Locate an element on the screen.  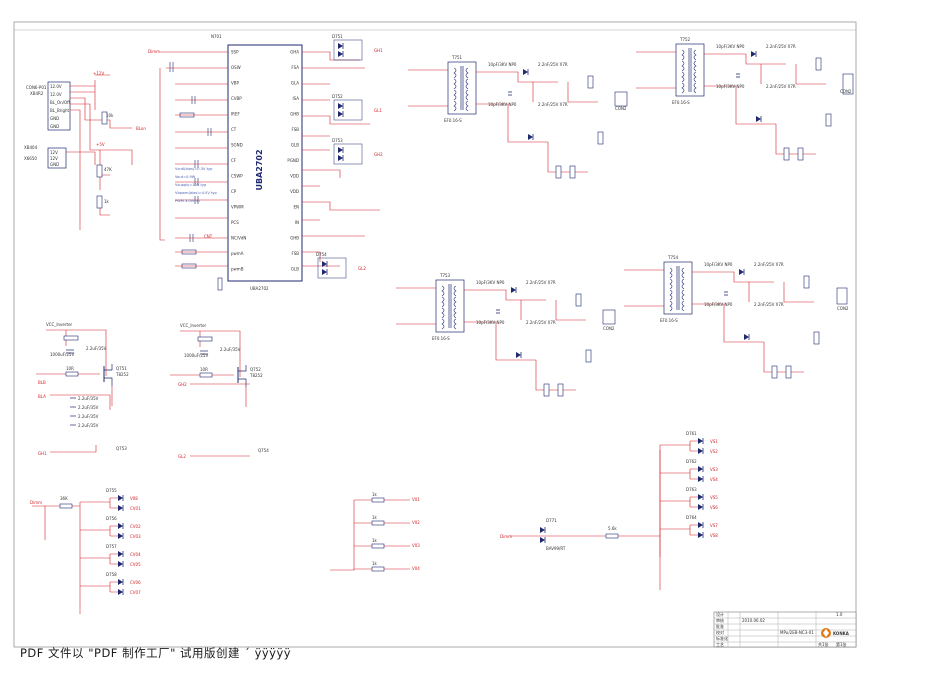
net-cnt: CNT is located at coordinates (208, 236).